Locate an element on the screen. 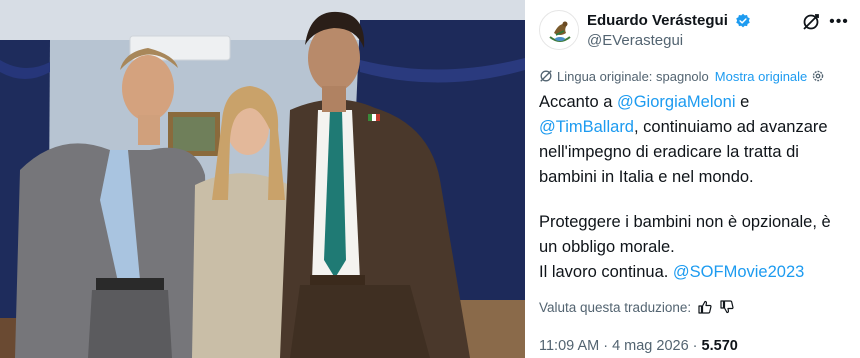 This screenshot has width=860, height=358. tweet-timestamp: 11:09 AM · 4 mag 2026 · is located at coordinates (620, 346).